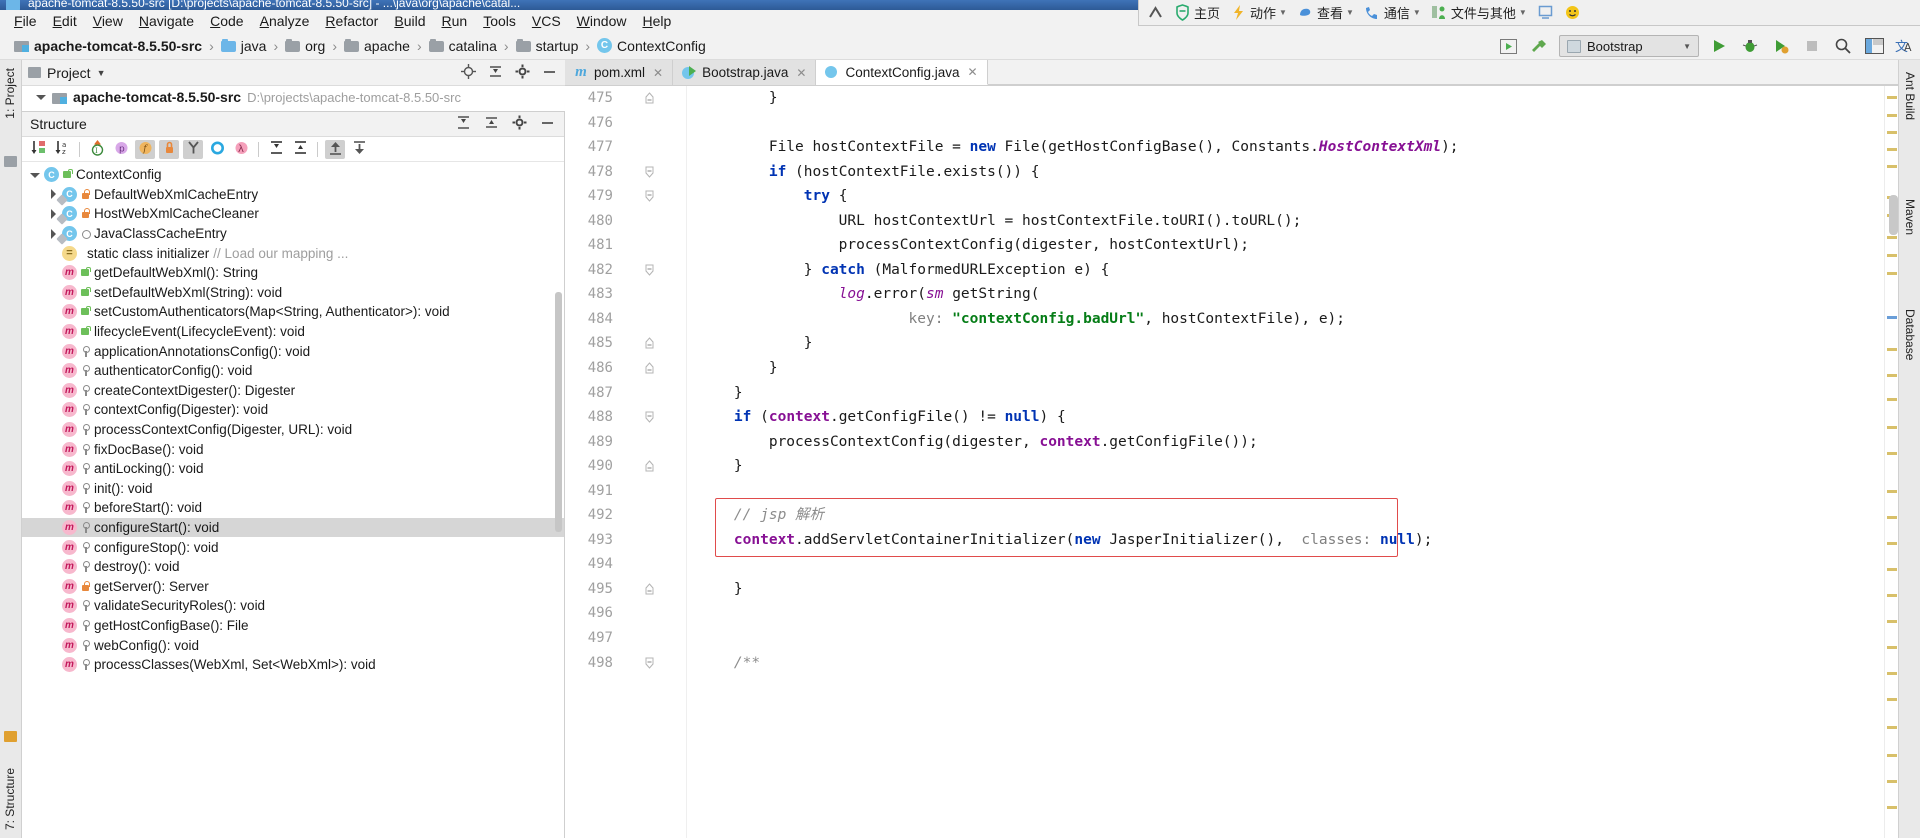  What do you see at coordinates (1284, 172) in the screenshot?
I see `code-line: if (hostContextFile.exists()) {` at bounding box center [1284, 172].